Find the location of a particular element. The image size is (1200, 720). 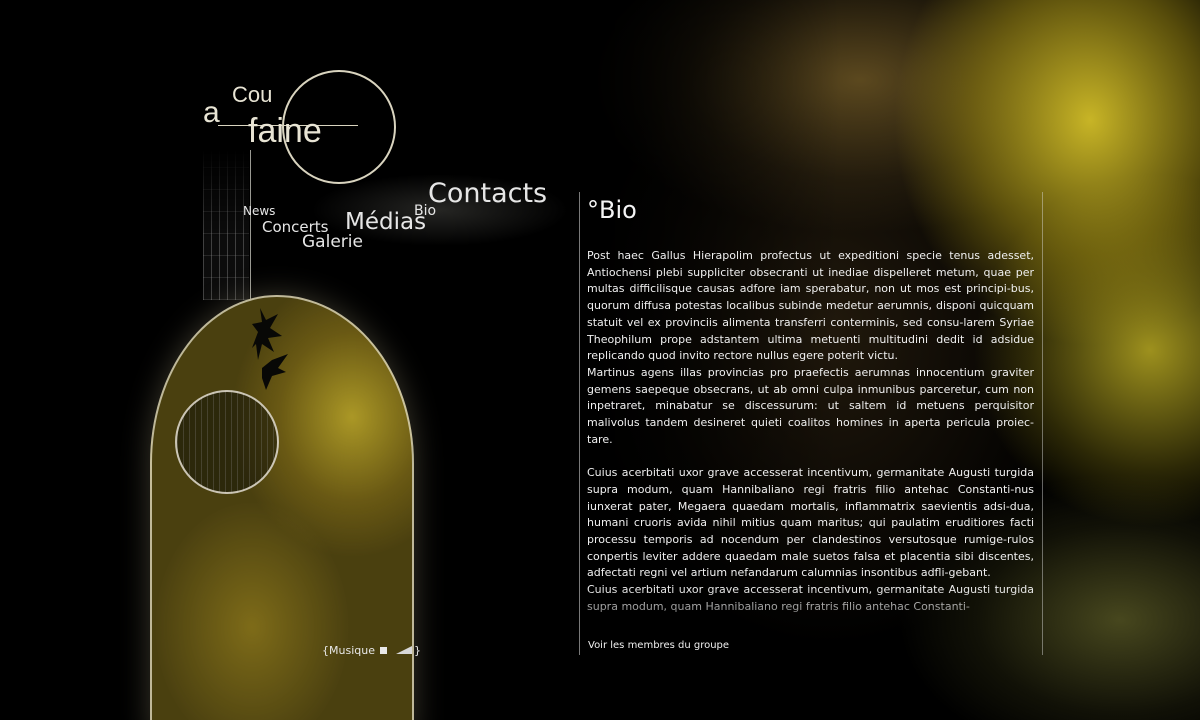

music-open-brace: { is located at coordinates (325, 650).